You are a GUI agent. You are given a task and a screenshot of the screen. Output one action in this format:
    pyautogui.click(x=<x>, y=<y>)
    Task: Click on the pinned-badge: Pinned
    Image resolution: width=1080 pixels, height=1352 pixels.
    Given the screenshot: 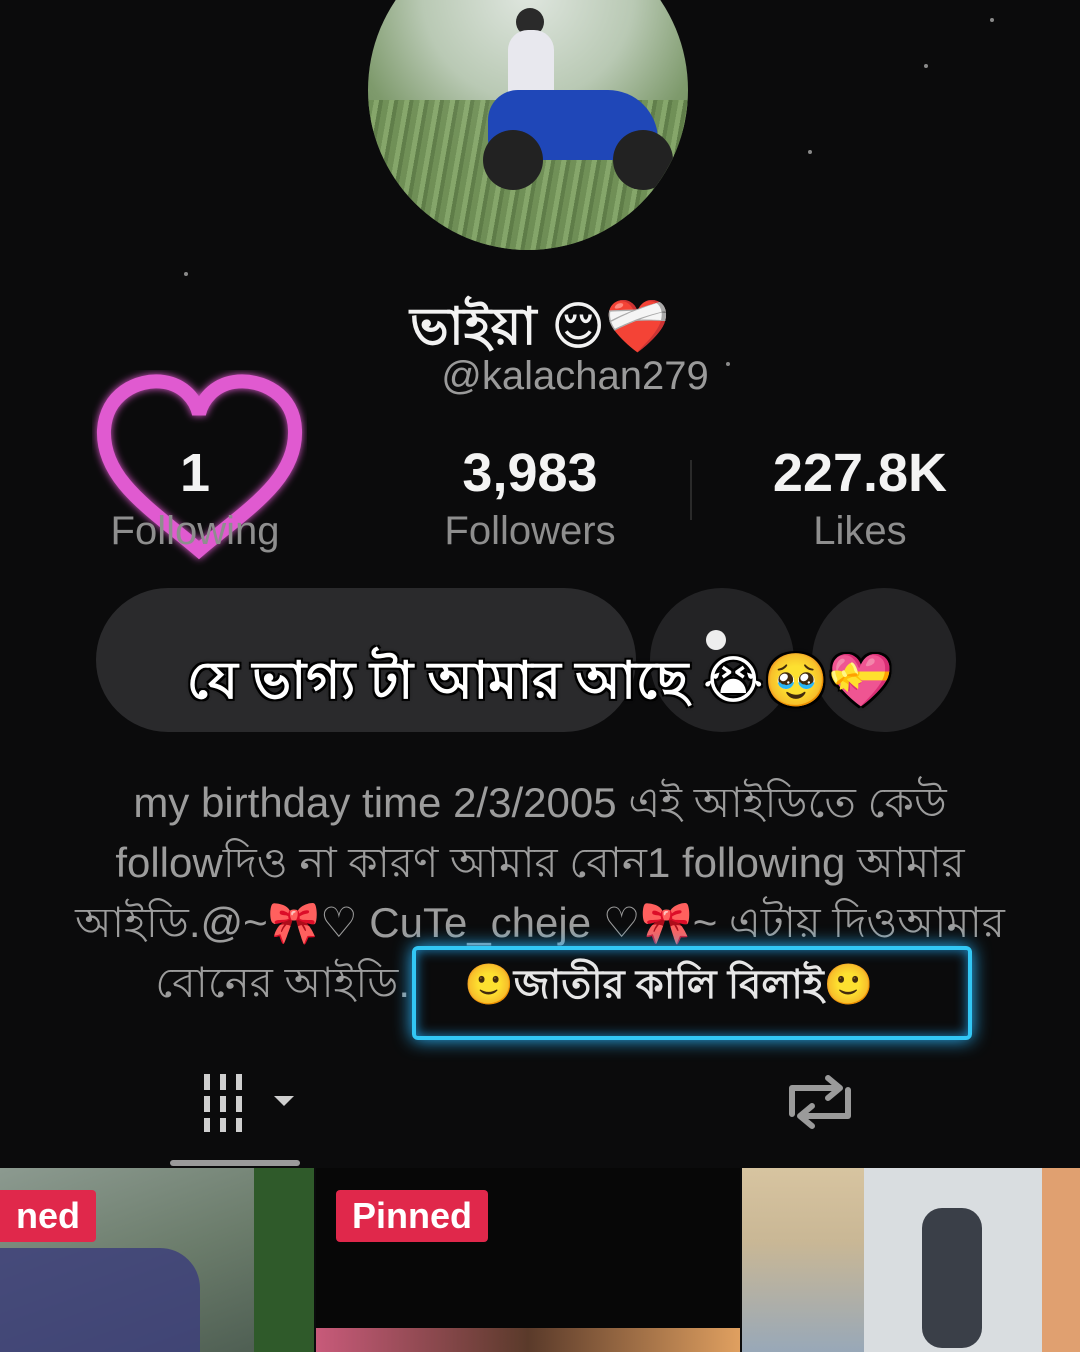 What is the action you would take?
    pyautogui.click(x=412, y=1216)
    